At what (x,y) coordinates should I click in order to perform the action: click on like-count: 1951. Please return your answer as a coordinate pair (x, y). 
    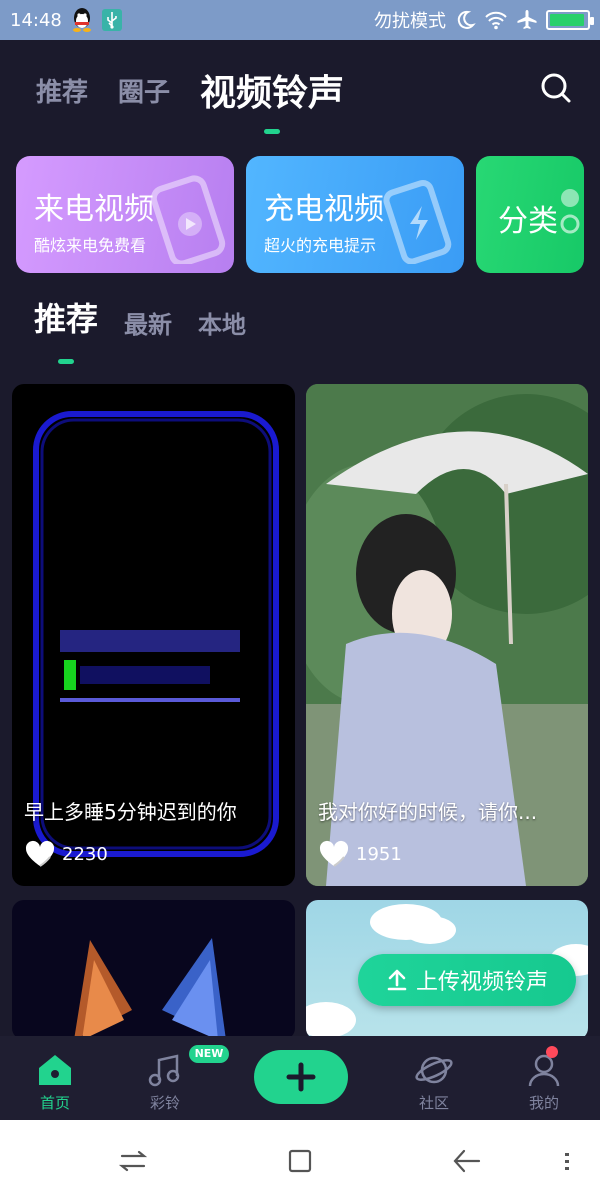
    Looking at the image, I should click on (360, 854).